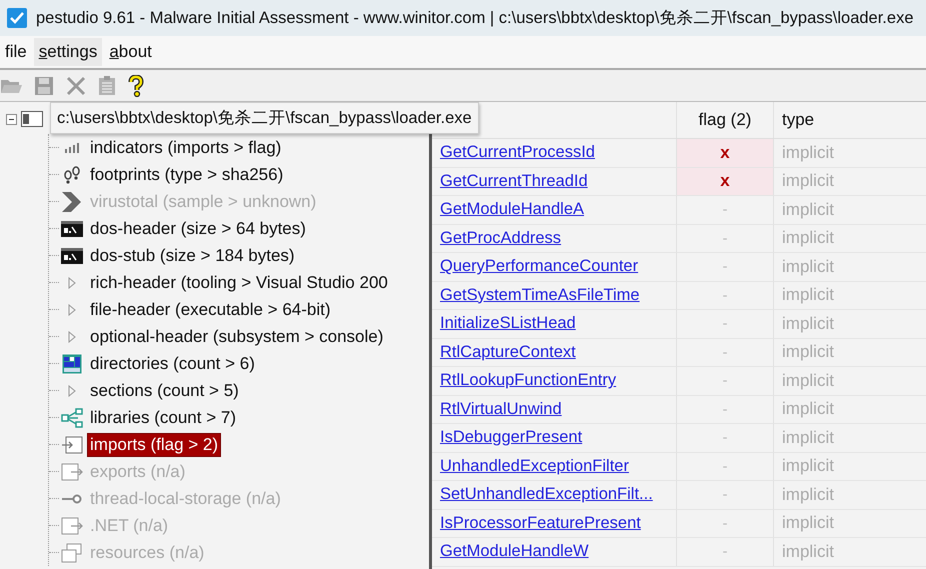 Image resolution: width=926 pixels, height=569 pixels. I want to click on app-checkbox-icon, so click(17, 18).